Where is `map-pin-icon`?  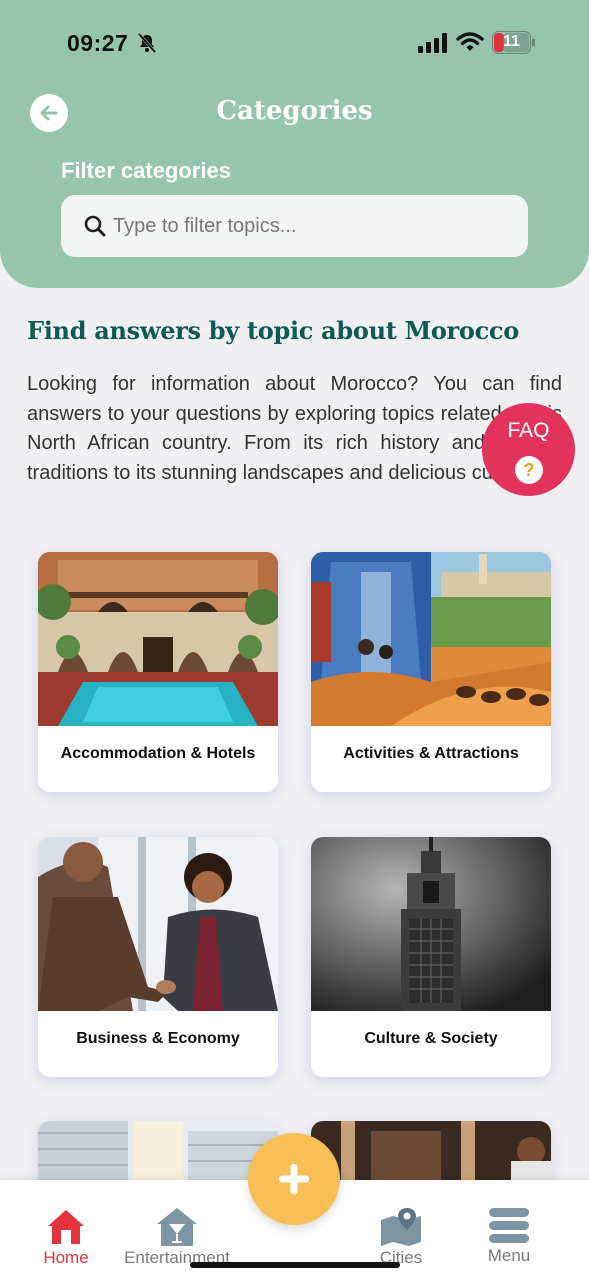
map-pin-icon is located at coordinates (401, 1227).